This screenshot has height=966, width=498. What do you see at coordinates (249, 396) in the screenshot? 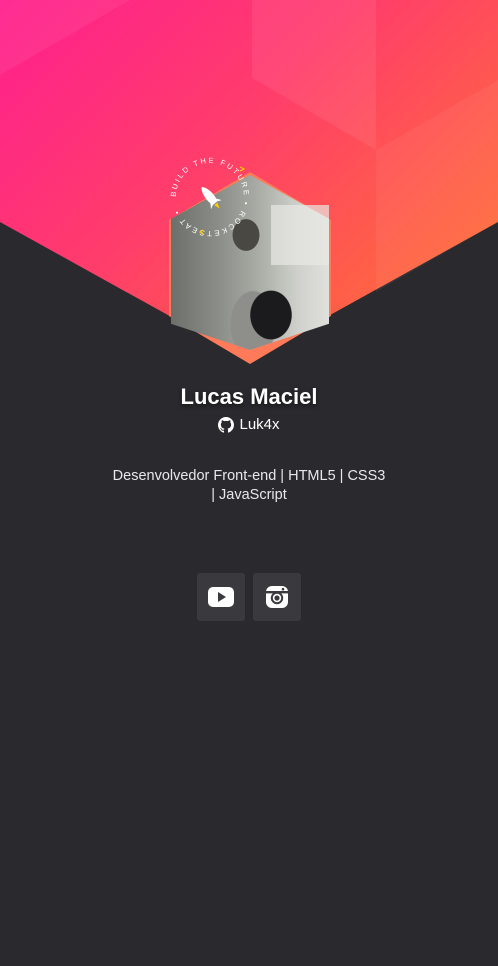
I see `profile-name: Lucas Maciel` at bounding box center [249, 396].